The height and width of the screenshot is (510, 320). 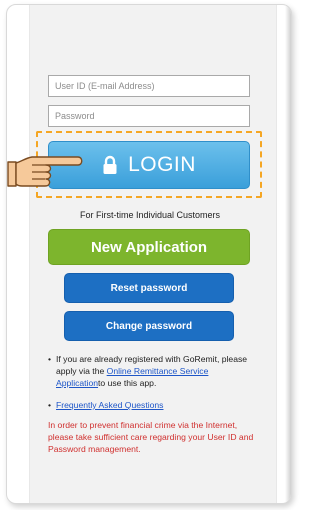 What do you see at coordinates (149, 247) in the screenshot?
I see `new-application-button: New Application` at bounding box center [149, 247].